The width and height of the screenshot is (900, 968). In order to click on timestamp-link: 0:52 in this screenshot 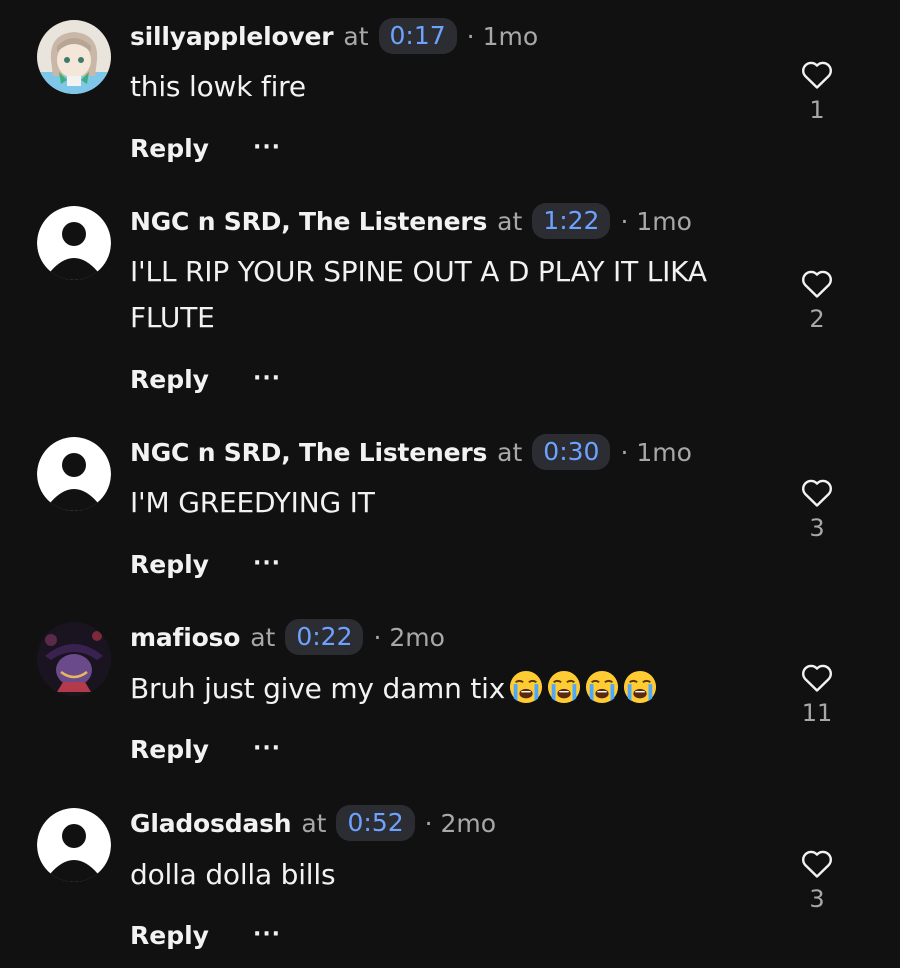, I will do `click(375, 823)`.